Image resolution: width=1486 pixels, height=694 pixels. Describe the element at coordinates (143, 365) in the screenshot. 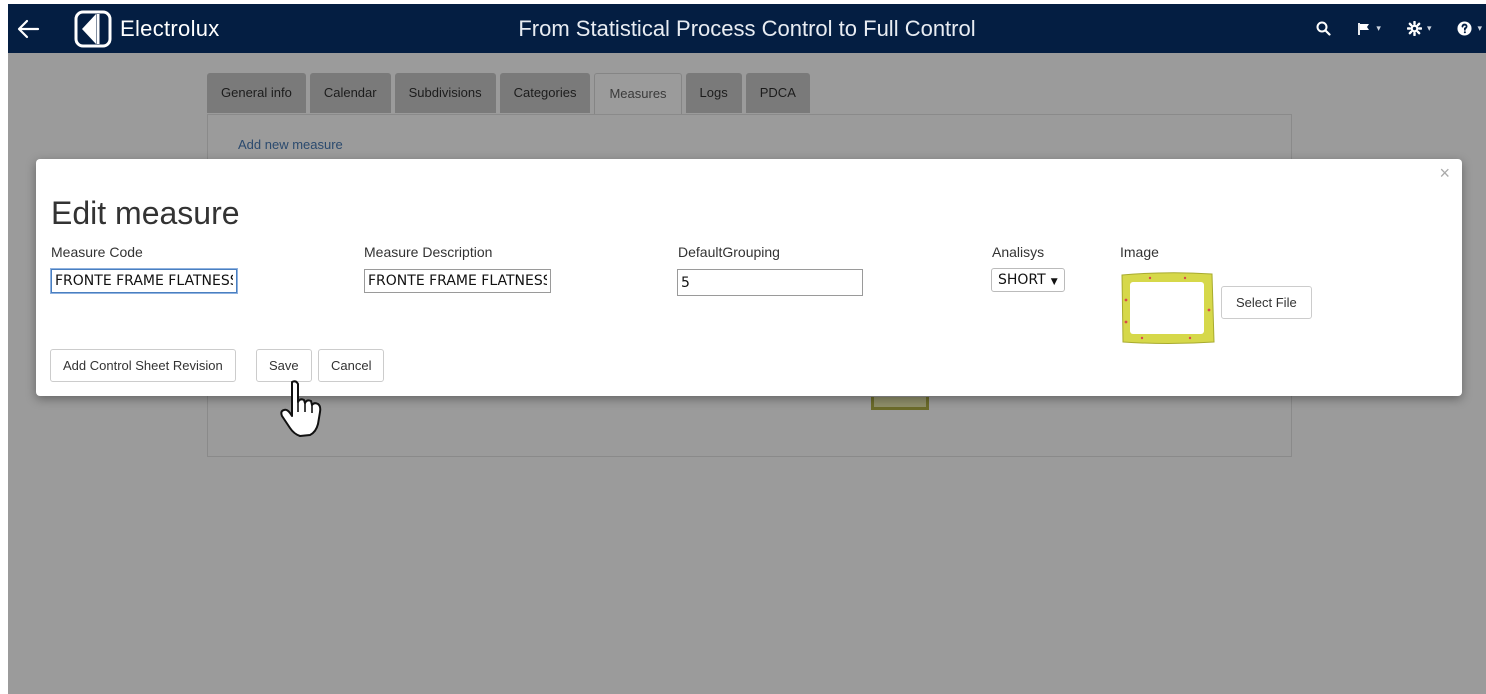

I see `add-control-sheet-revision-button: Add Control Sheet Revision` at that location.